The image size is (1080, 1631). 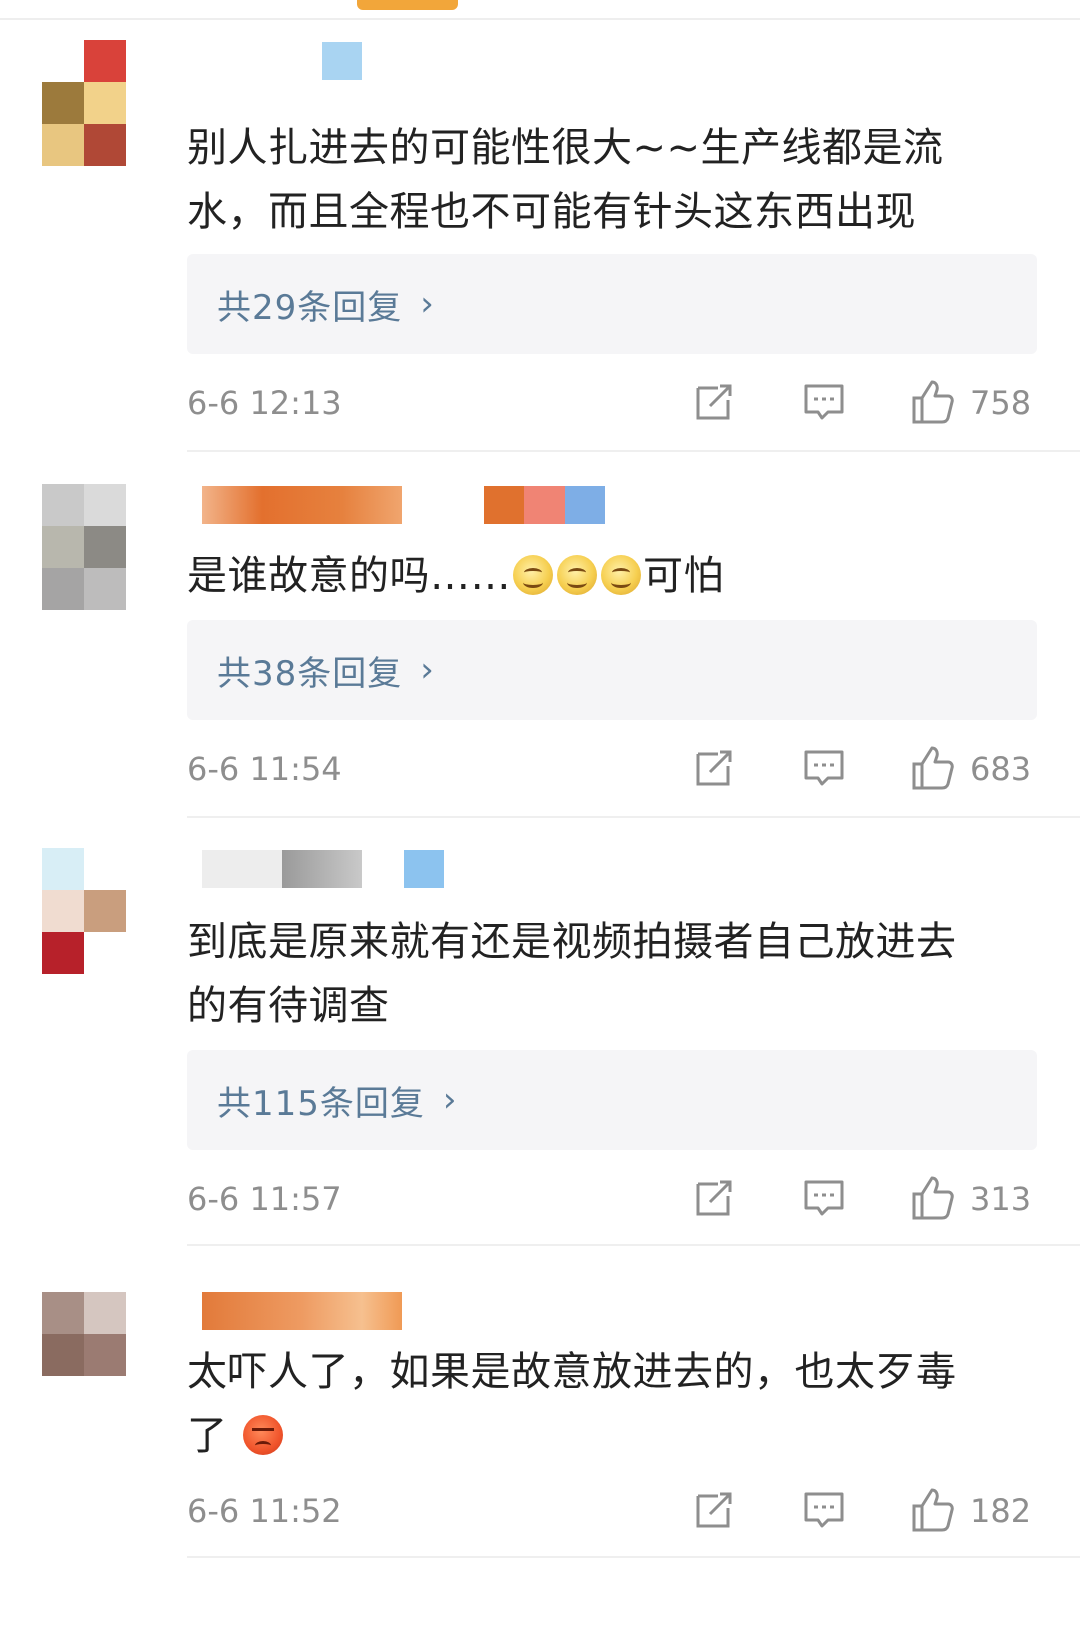 What do you see at coordinates (612, 1199) in the screenshot?
I see `comment-meta: 6-6 11:57 313` at bounding box center [612, 1199].